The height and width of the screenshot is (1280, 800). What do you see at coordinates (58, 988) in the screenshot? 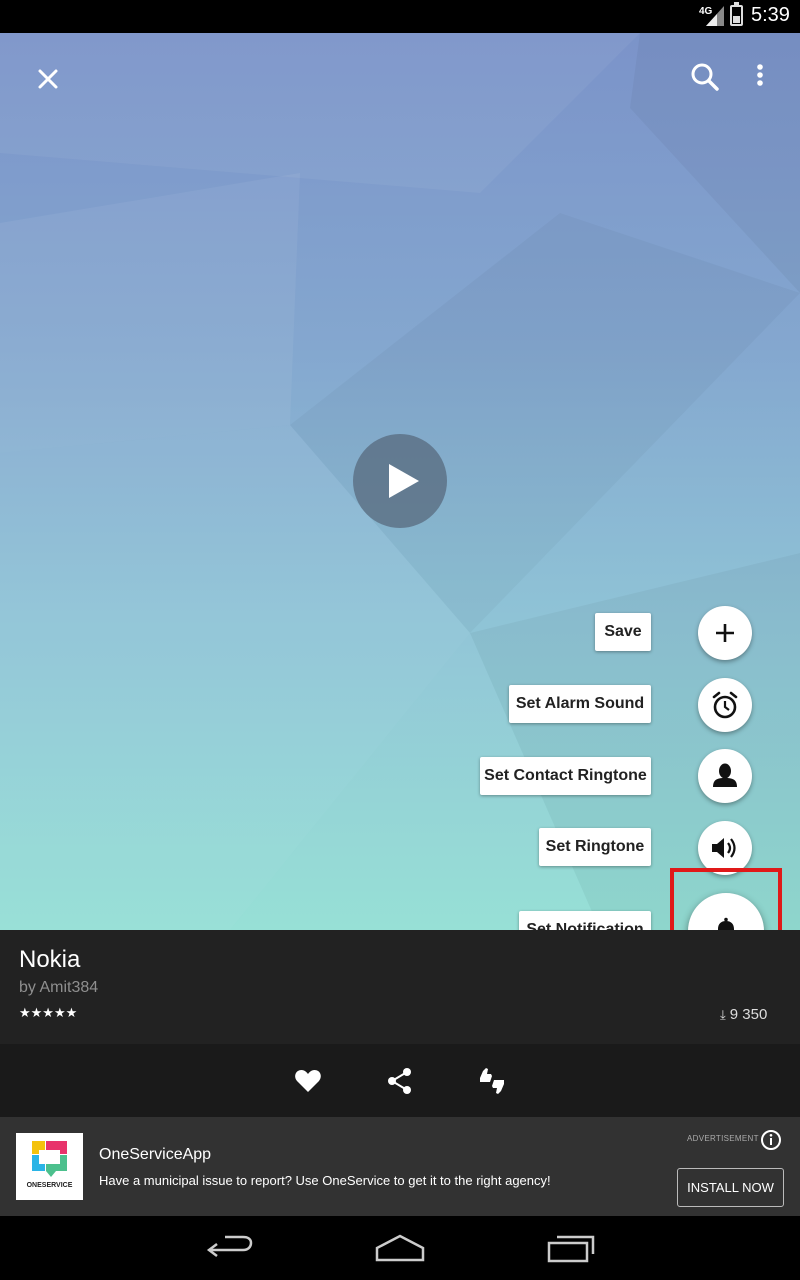
I see `ringtone-author: by Amit384` at bounding box center [58, 988].